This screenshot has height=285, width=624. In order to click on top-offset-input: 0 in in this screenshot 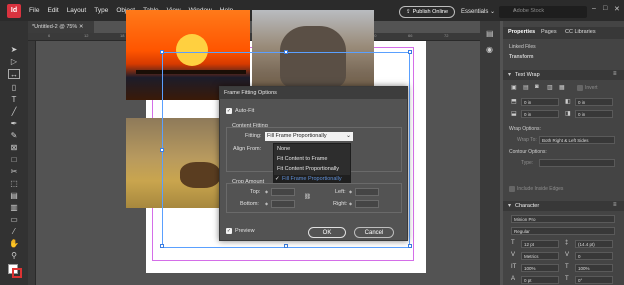, I will do `click(540, 102)`.